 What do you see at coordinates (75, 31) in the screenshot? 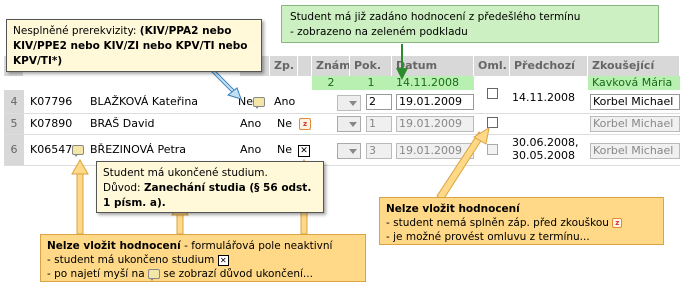
I see `tooltip-label: Nesplněné prerekvizity:` at bounding box center [75, 31].